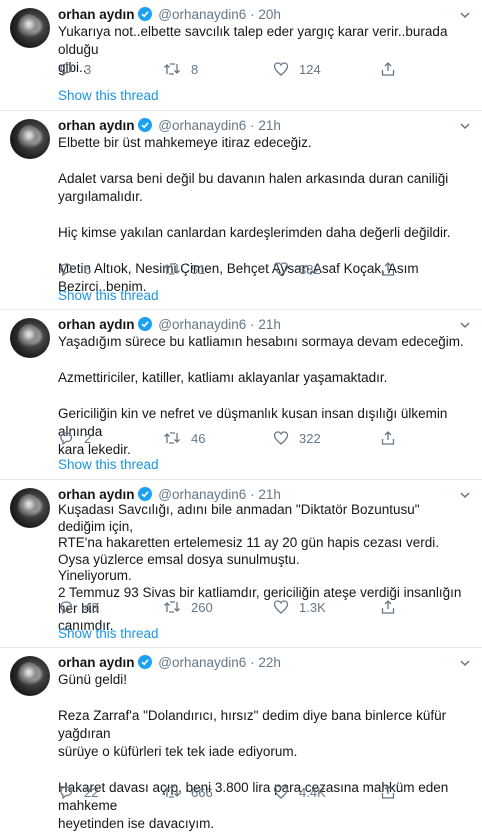  Describe the element at coordinates (269, 14) in the screenshot. I see `timestamp: 20h` at that location.